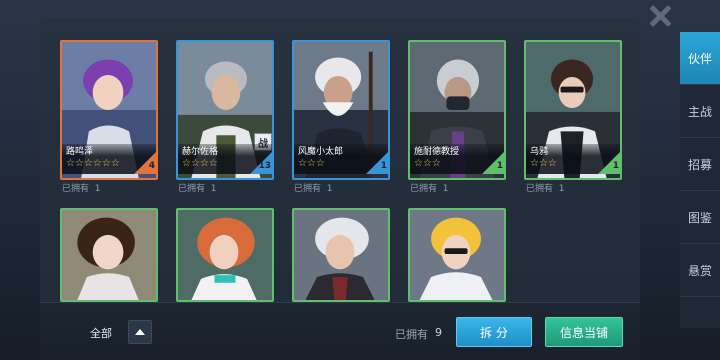  I want to click on partner-card: 路鸣泽 ☆☆☆☆☆☆ 4, so click(109, 110).